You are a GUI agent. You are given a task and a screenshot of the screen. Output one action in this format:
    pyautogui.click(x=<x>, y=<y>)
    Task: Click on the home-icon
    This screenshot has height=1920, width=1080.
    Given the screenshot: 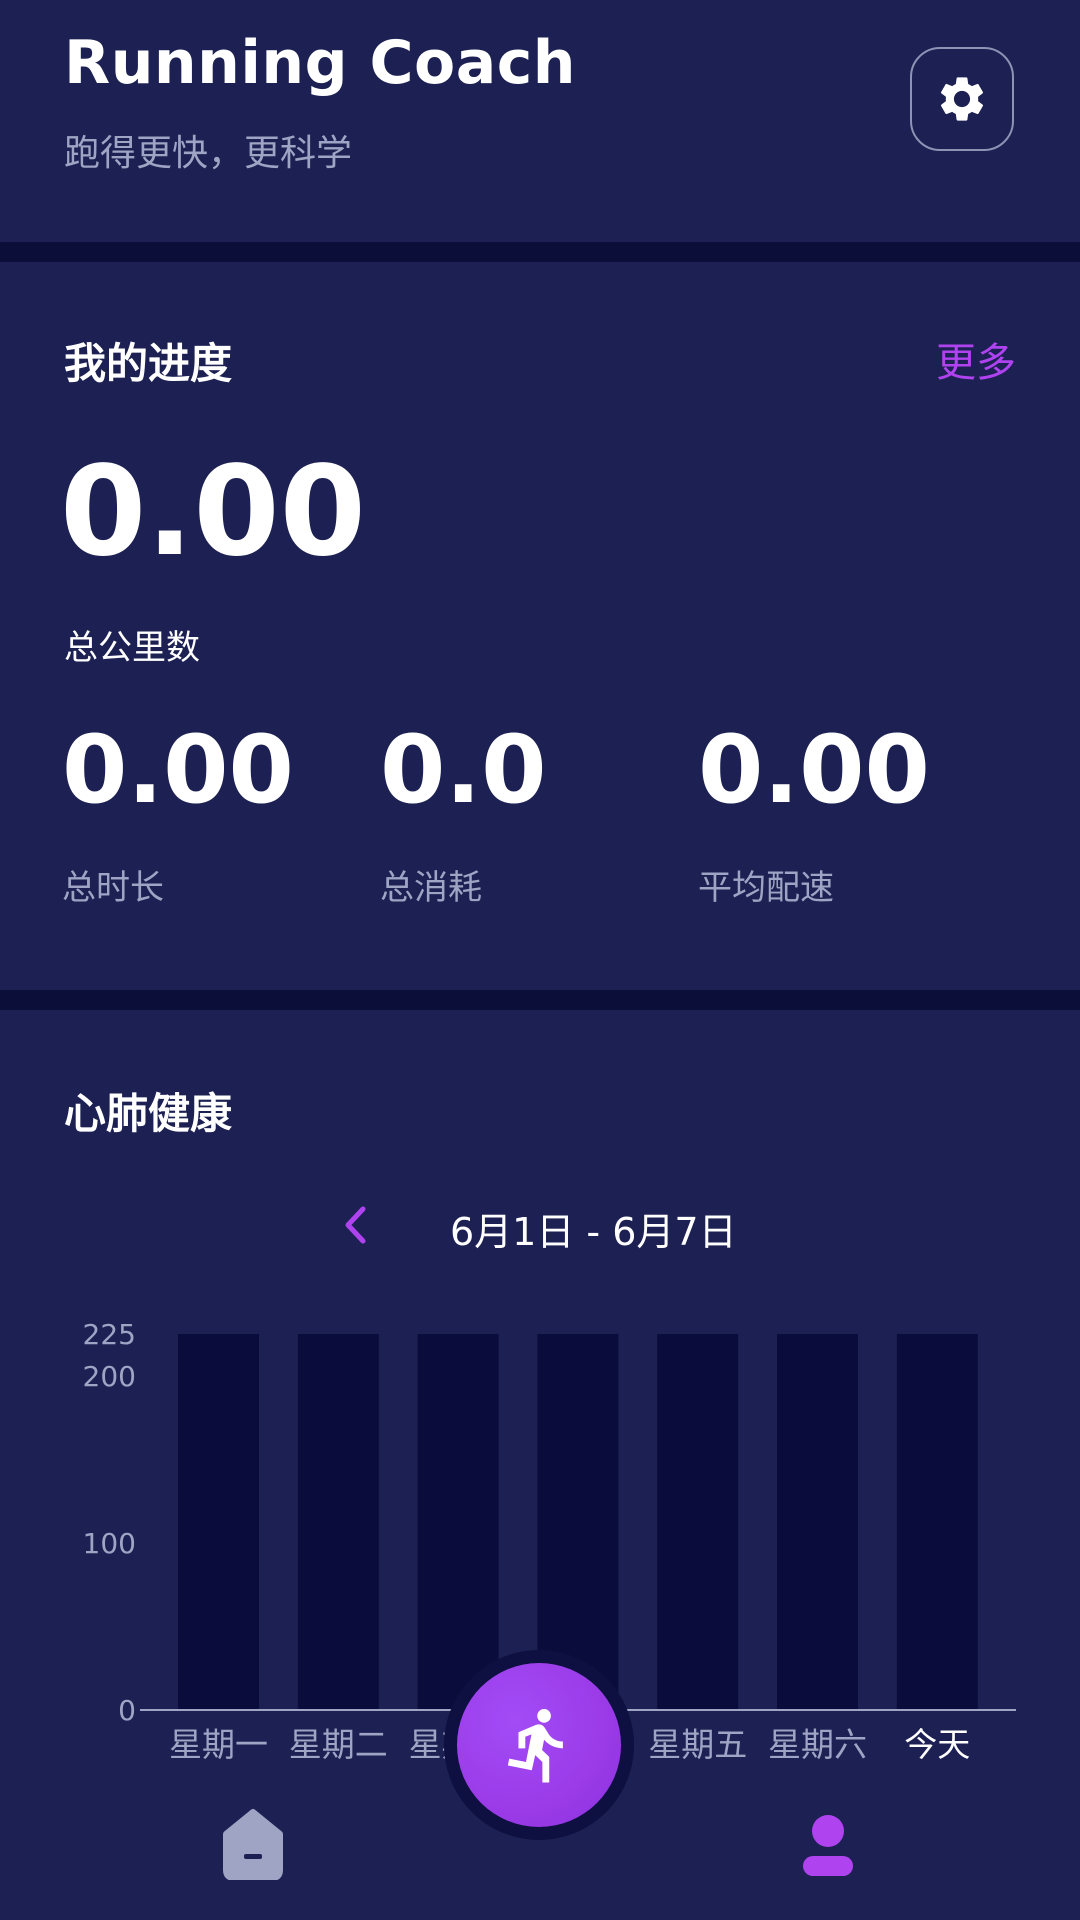 What is the action you would take?
    pyautogui.click(x=253, y=1845)
    